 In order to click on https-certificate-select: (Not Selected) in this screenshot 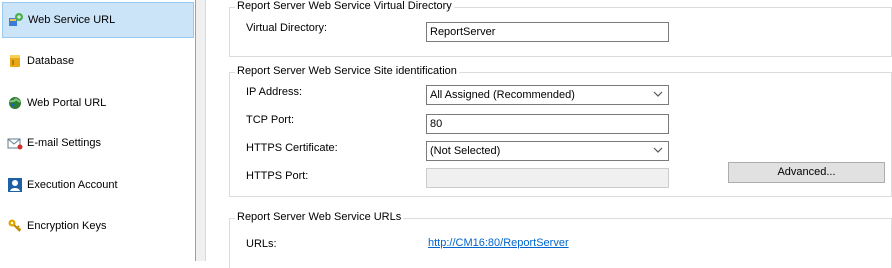, I will do `click(547, 151)`.